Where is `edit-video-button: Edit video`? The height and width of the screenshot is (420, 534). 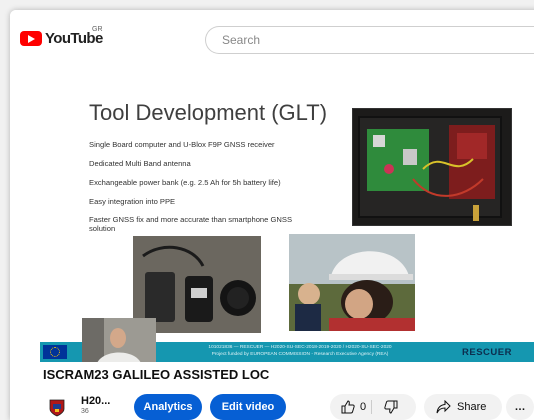
edit-video-button: Edit video is located at coordinates (248, 407).